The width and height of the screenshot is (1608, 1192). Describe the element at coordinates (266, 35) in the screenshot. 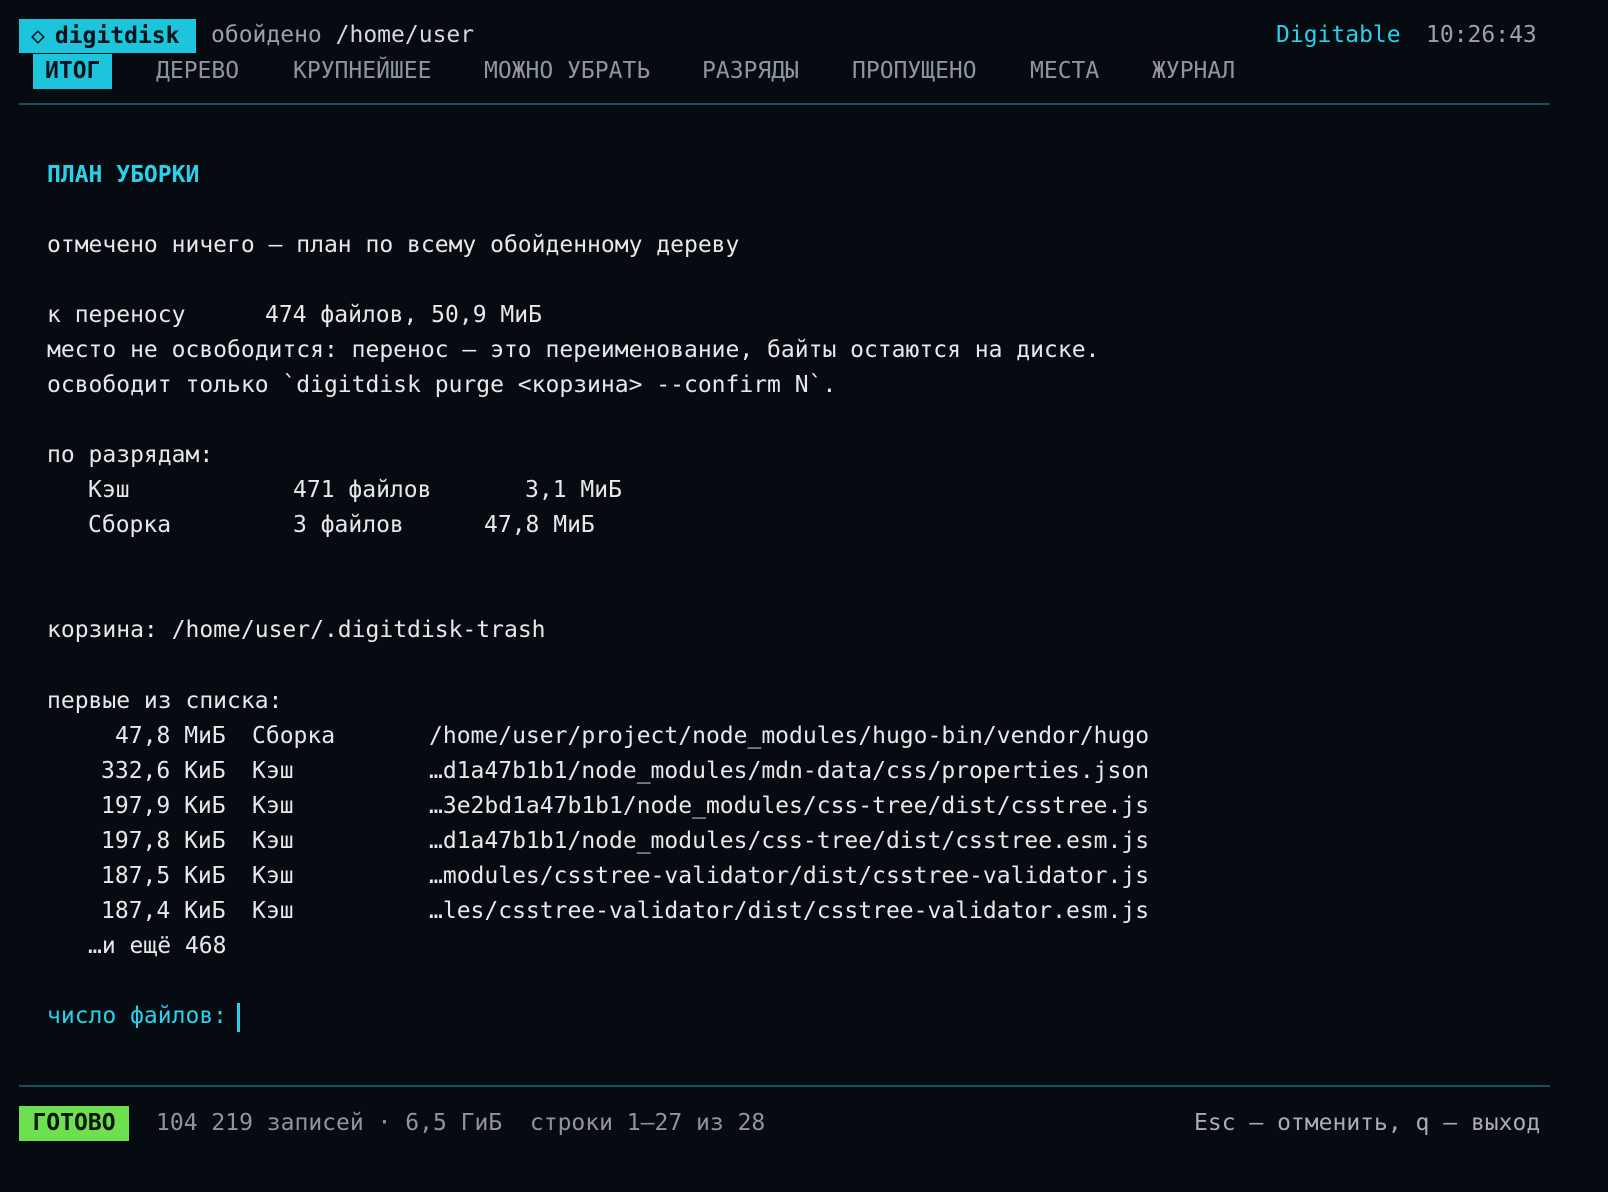

I see `breadcrumb-label: обойдено` at that location.